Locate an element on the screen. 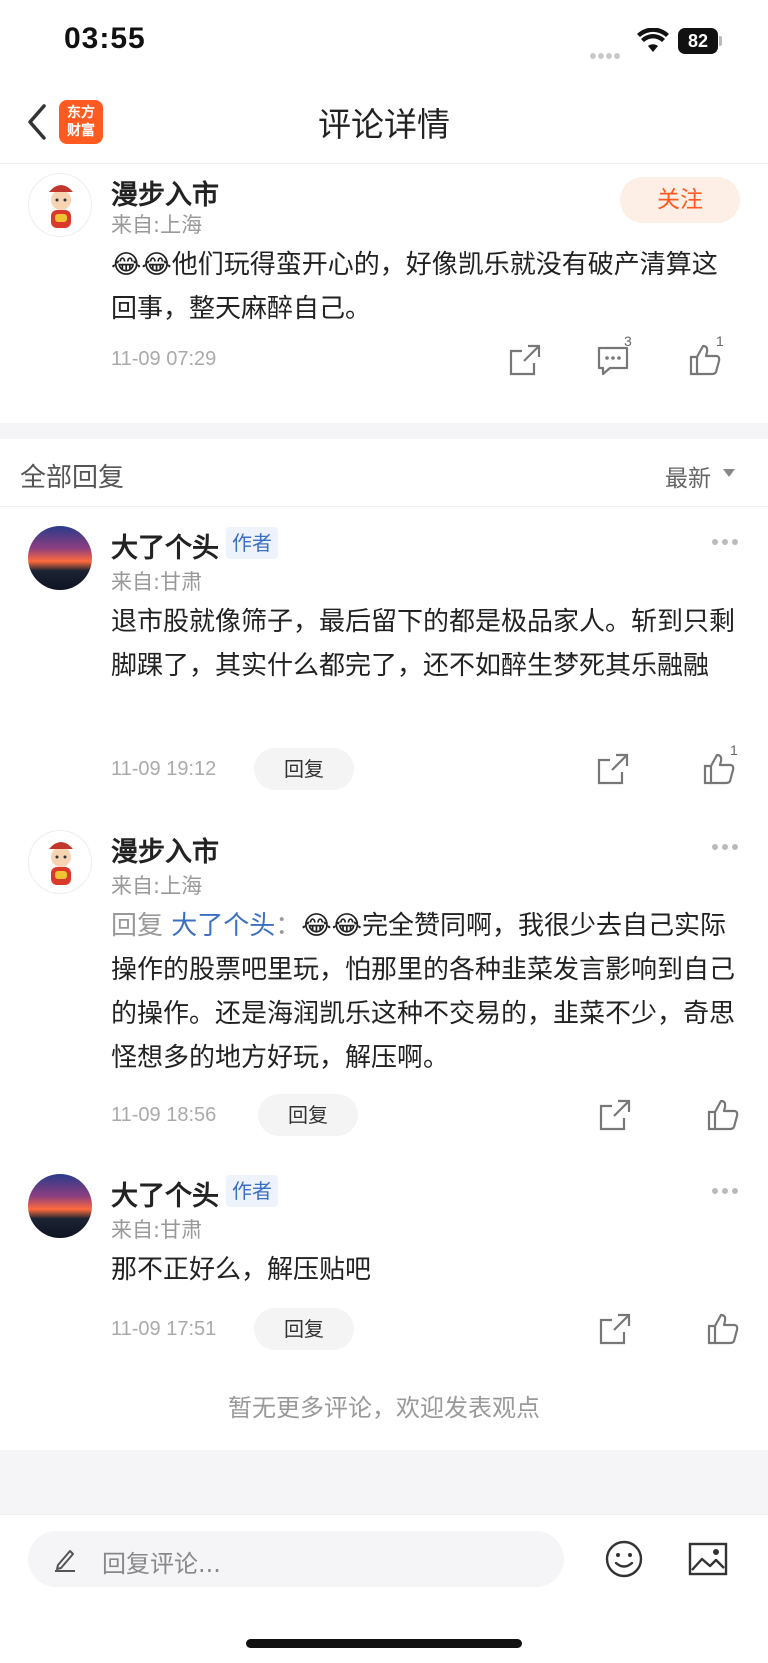 The image size is (768, 1663). comment-count: 3 is located at coordinates (628, 341).